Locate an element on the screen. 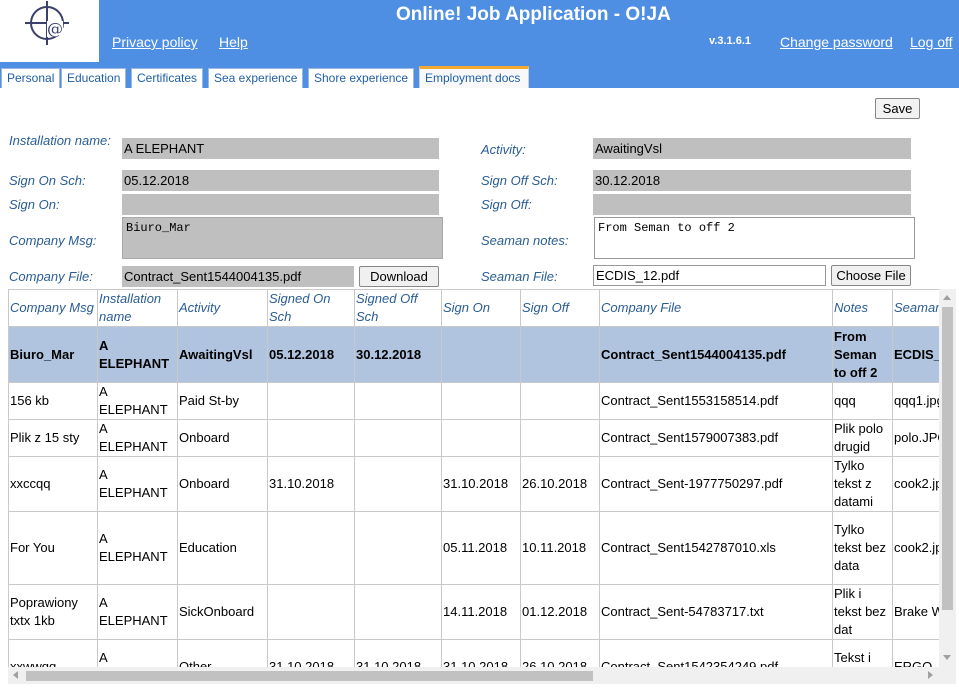 The height and width of the screenshot is (696, 959). cell-company-msg: Poprawiony txtx 1kb is located at coordinates (53, 612).